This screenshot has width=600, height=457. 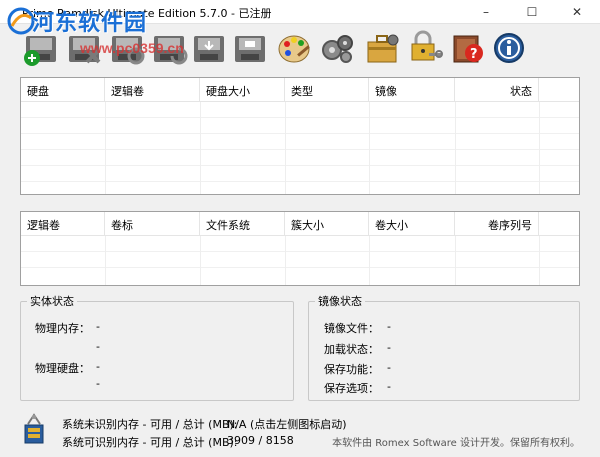 I want to click on copyright-text: 本软件由 Romex Software 设计开发。保留所有权利。, so click(x=456, y=443).